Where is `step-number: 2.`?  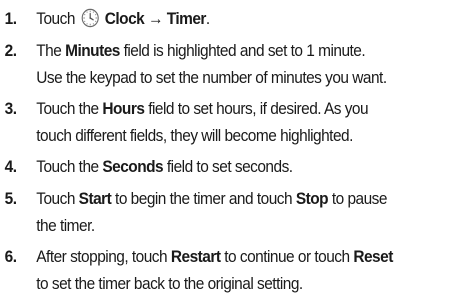 step-number: 2. is located at coordinates (10, 50).